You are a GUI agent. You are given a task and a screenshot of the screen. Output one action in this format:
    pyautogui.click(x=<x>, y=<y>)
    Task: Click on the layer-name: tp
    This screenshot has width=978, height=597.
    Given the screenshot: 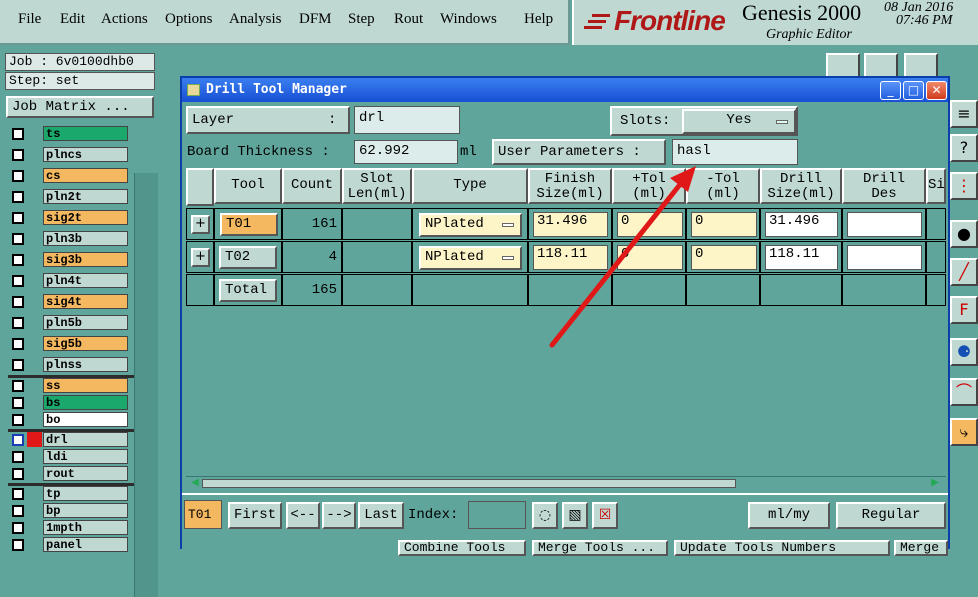 What is the action you would take?
    pyautogui.click(x=85, y=493)
    